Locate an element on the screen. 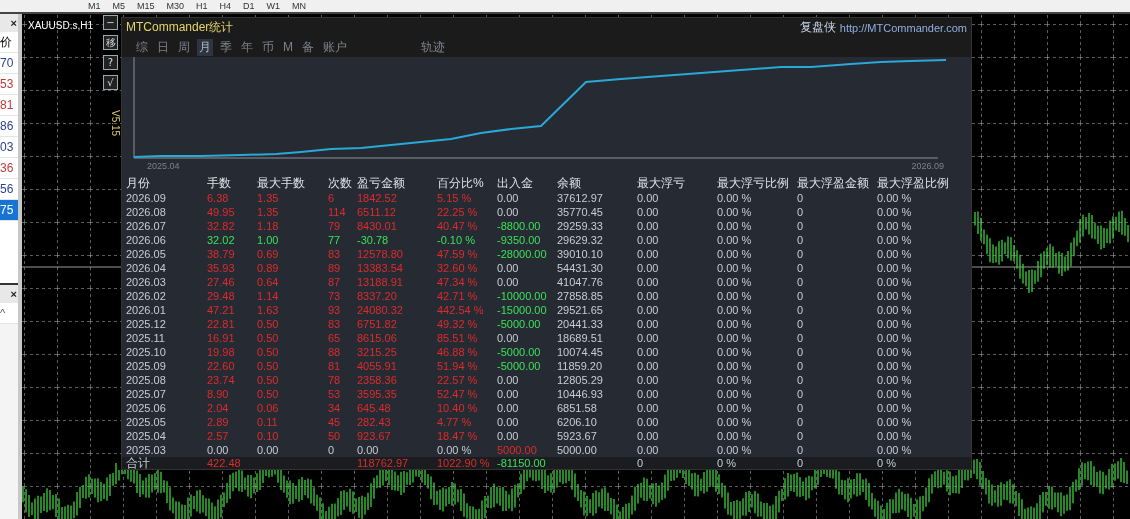 This screenshot has height=519, width=1130. timeframe-button: M15 is located at coordinates (146, 6).